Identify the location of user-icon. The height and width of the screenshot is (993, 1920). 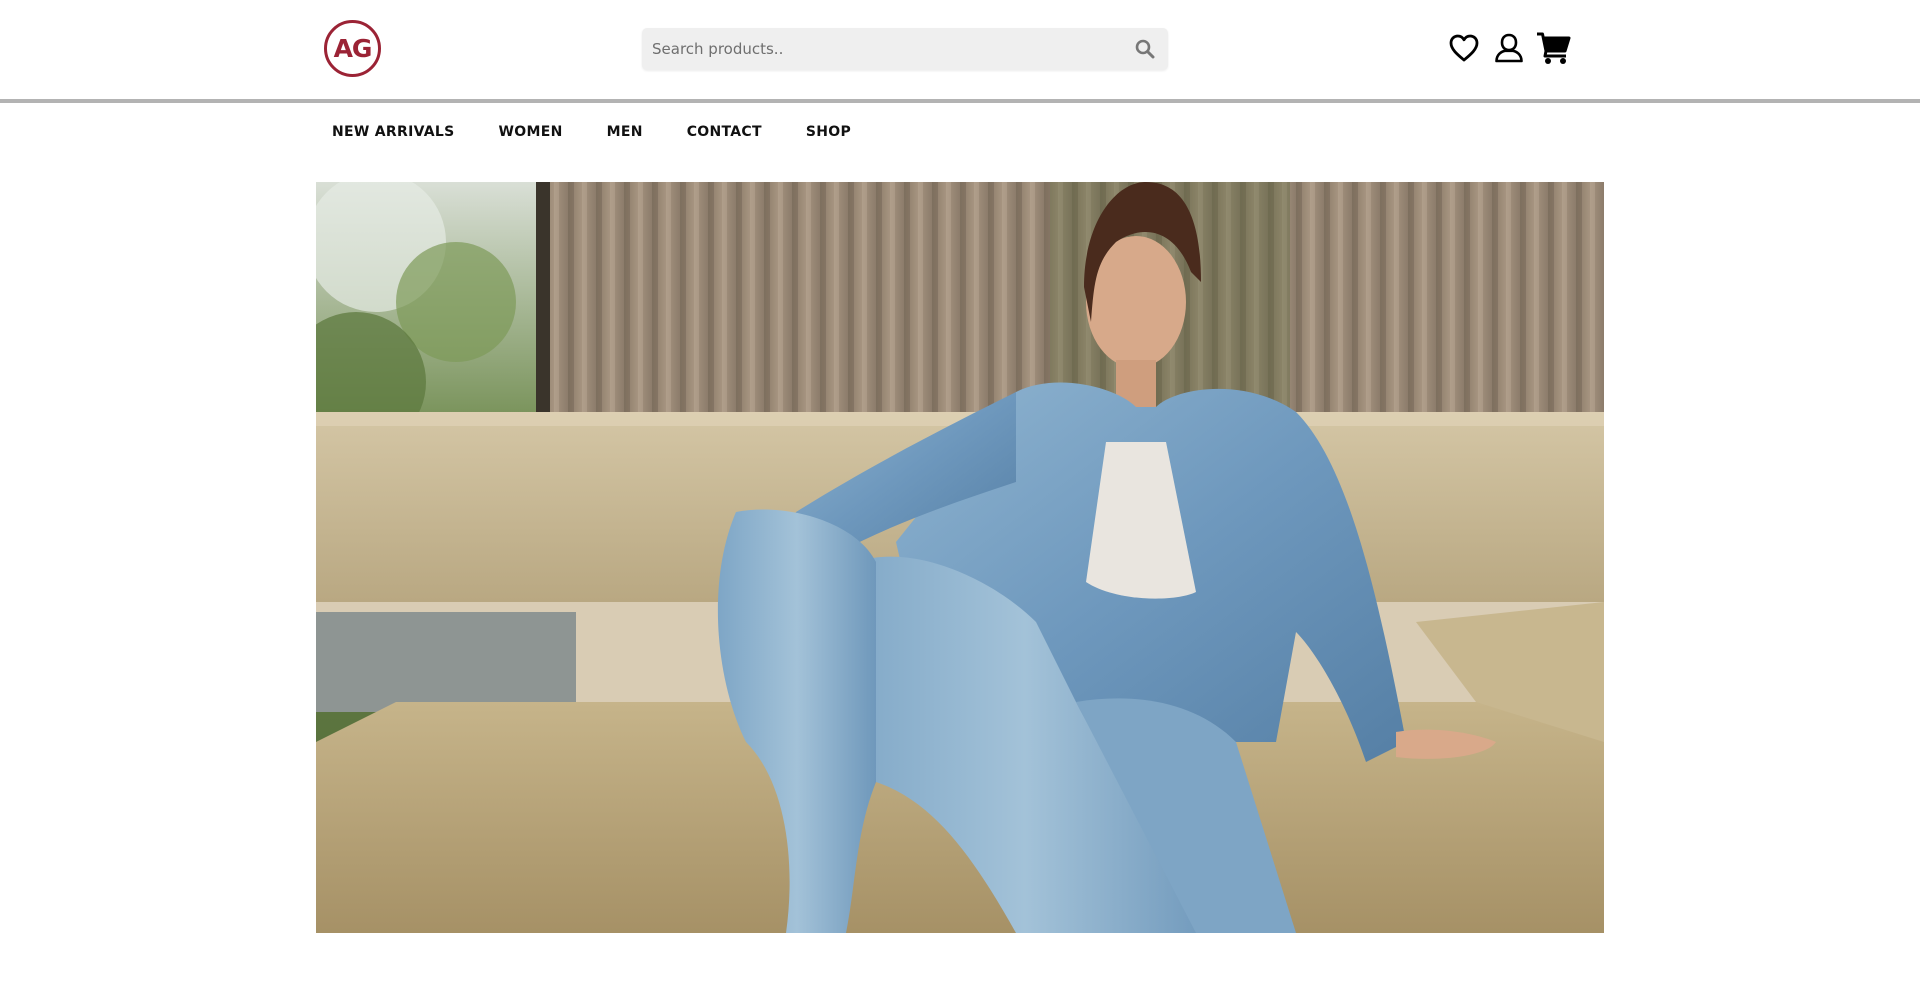
(1509, 48).